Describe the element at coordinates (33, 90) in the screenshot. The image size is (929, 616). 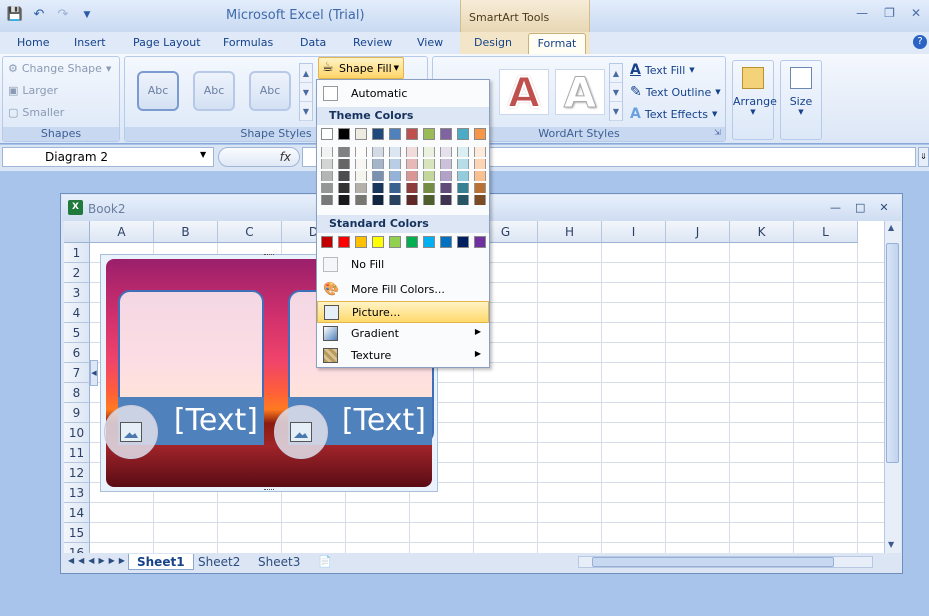
I see `larger-button: ▣ Larger` at that location.